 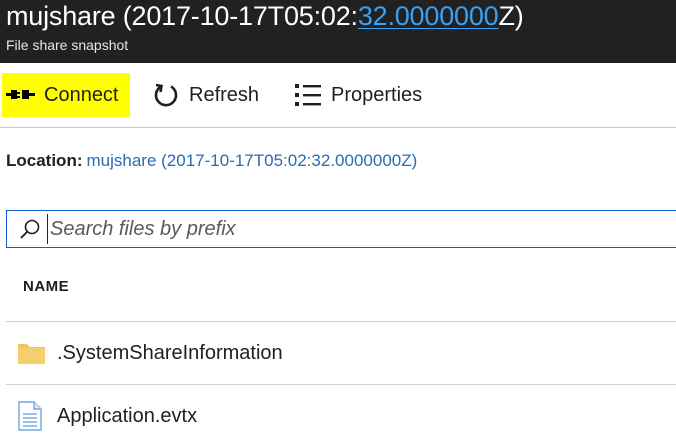 I want to click on file-icon, so click(x=32, y=416).